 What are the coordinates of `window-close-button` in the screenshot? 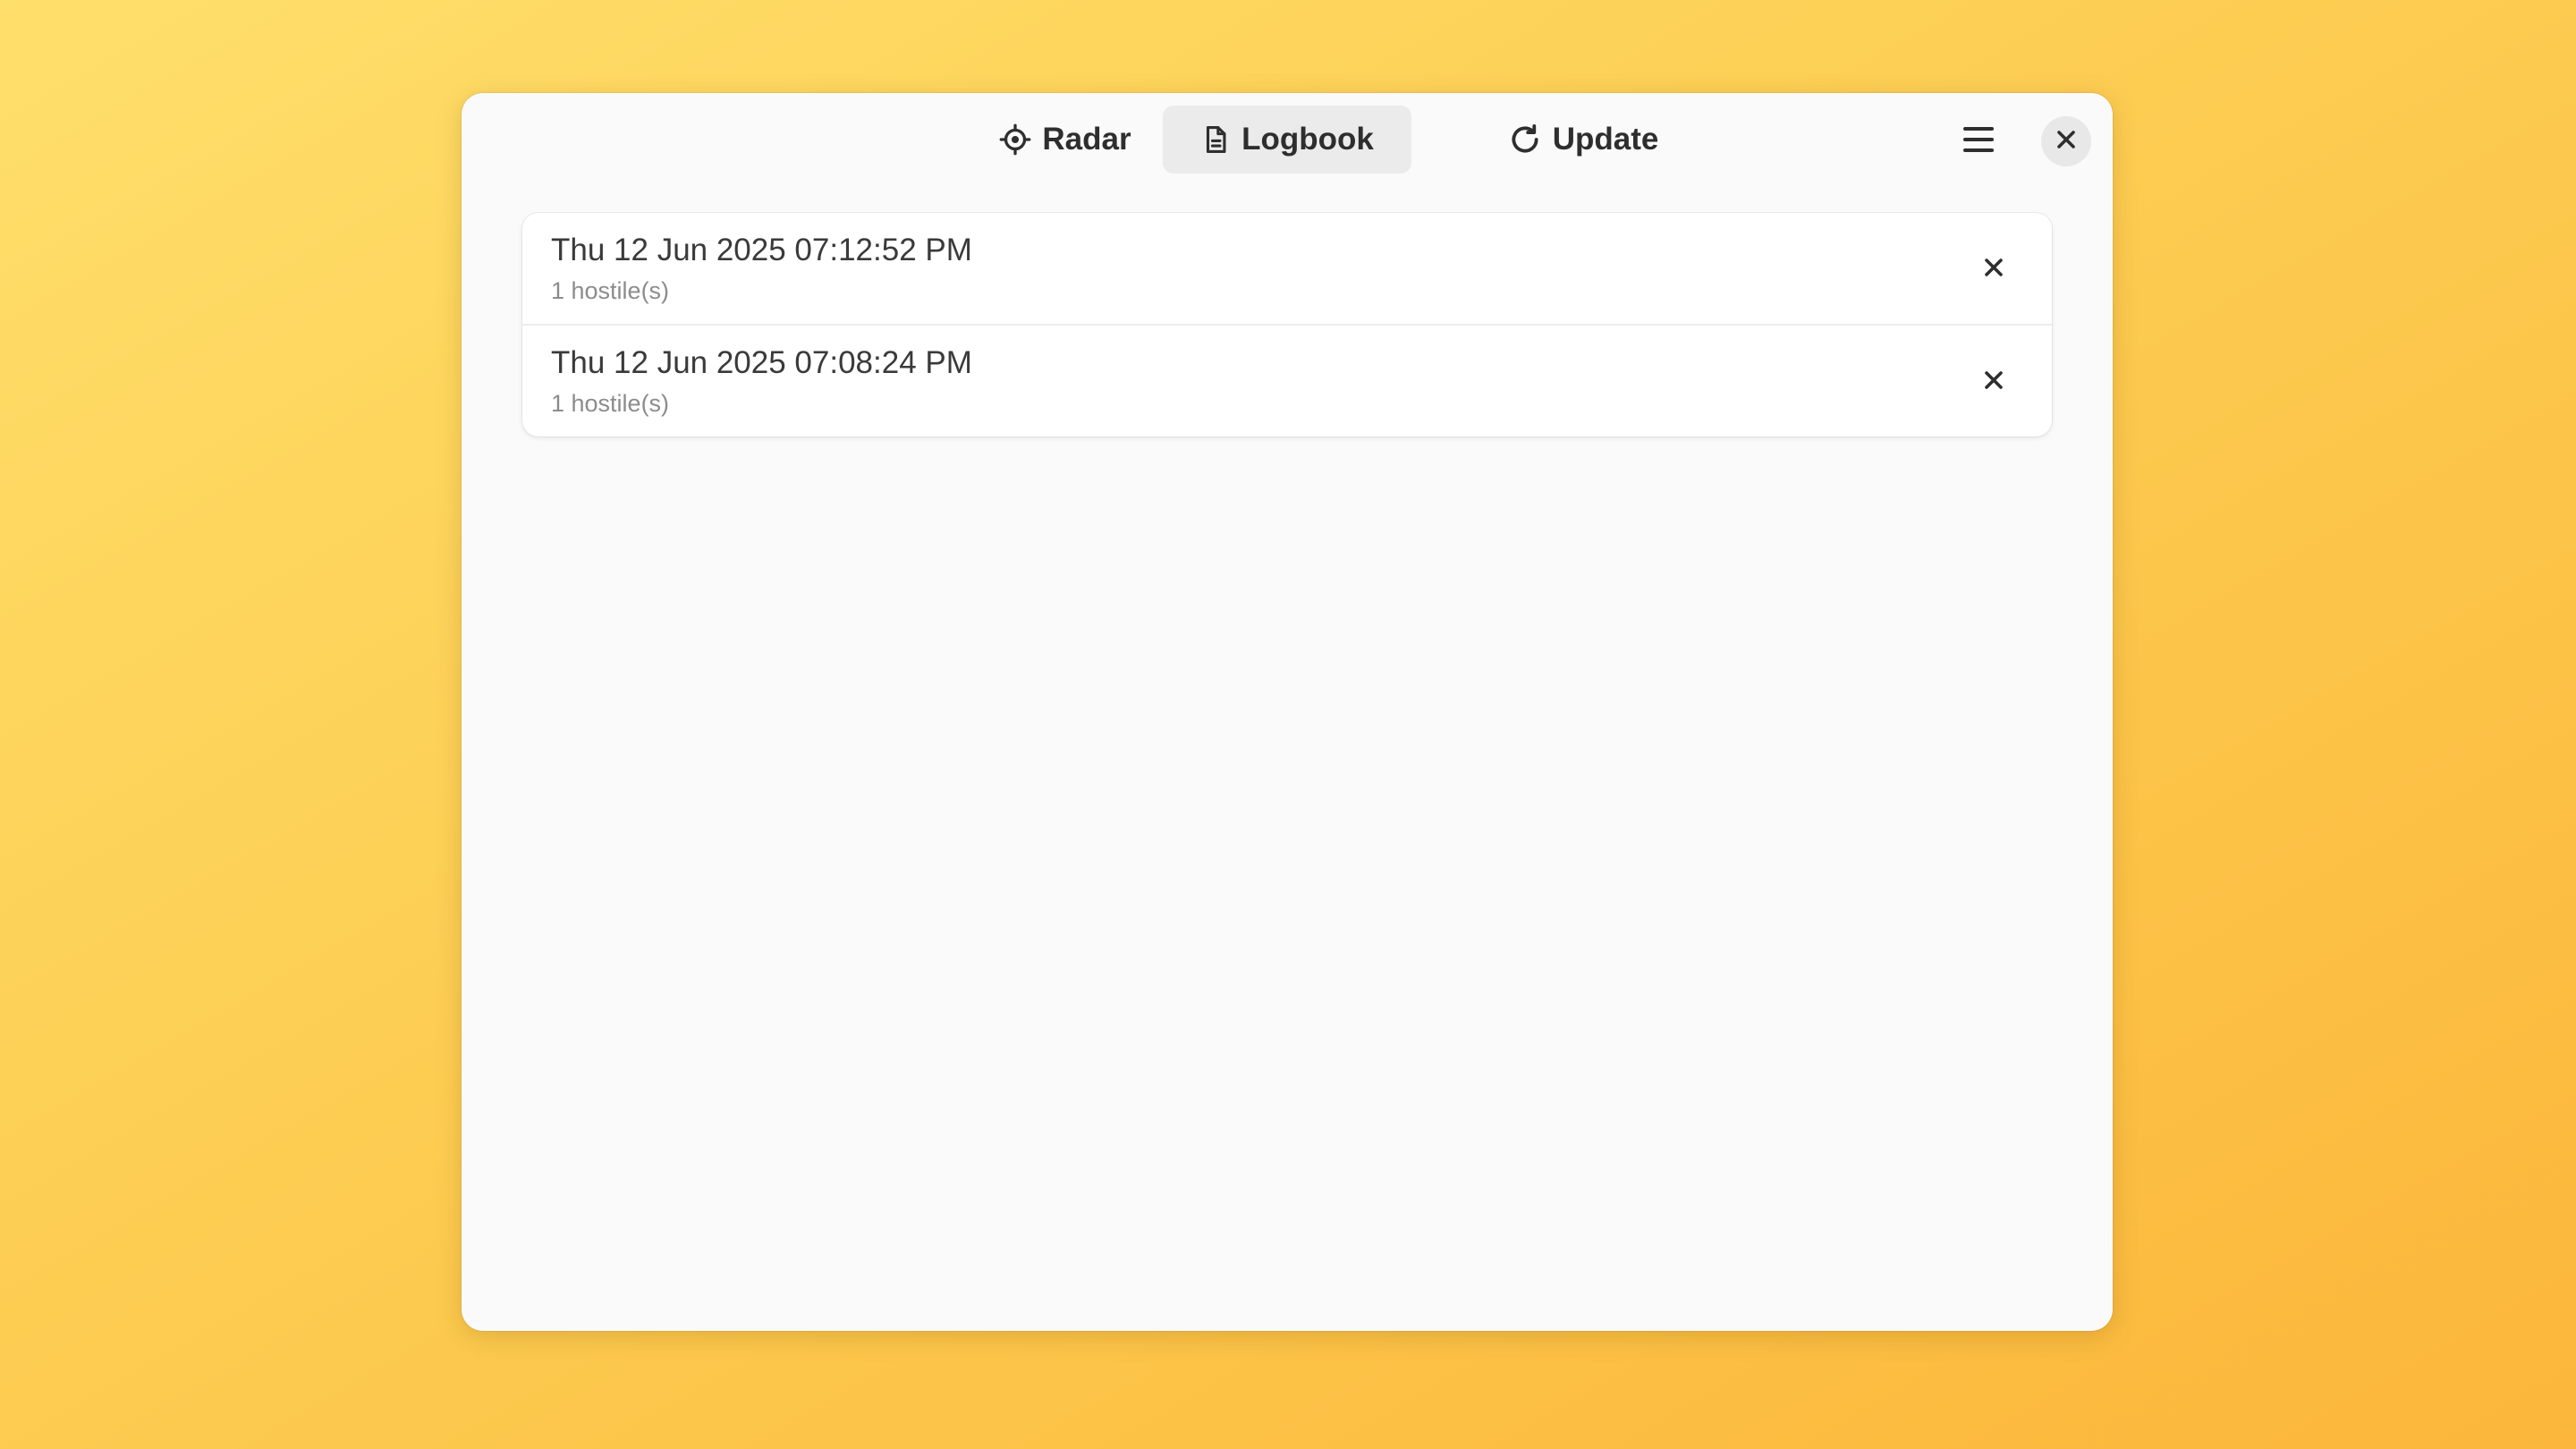 It's located at (2066, 141).